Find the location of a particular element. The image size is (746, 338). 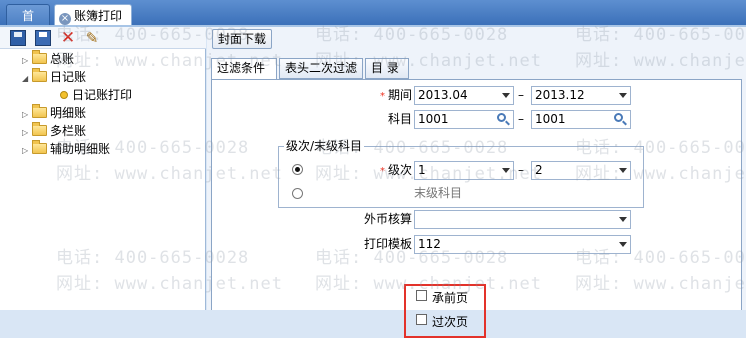

tree-item-multi-column: ▷ 多栏账 is located at coordinates (54, 131).